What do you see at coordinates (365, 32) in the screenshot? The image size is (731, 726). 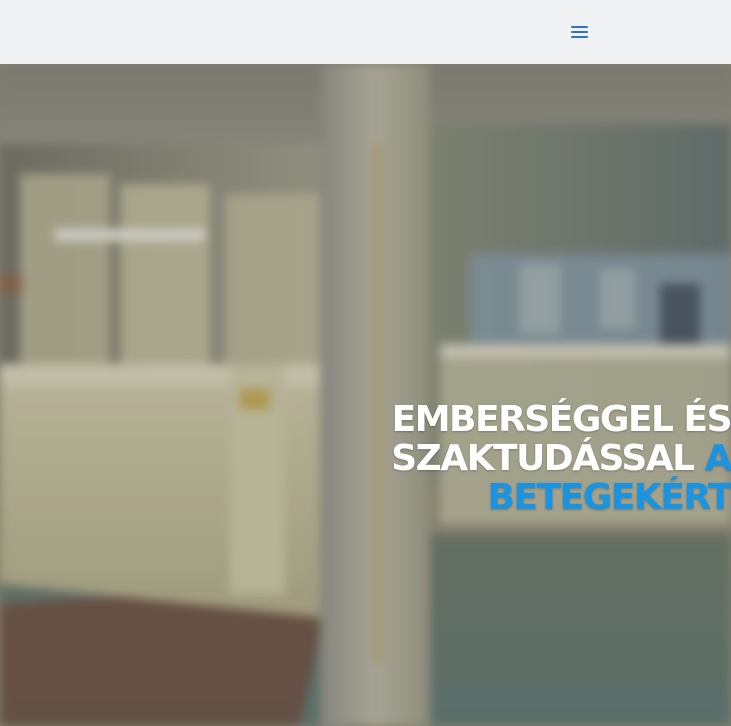 I see `top-navigation-bar` at bounding box center [365, 32].